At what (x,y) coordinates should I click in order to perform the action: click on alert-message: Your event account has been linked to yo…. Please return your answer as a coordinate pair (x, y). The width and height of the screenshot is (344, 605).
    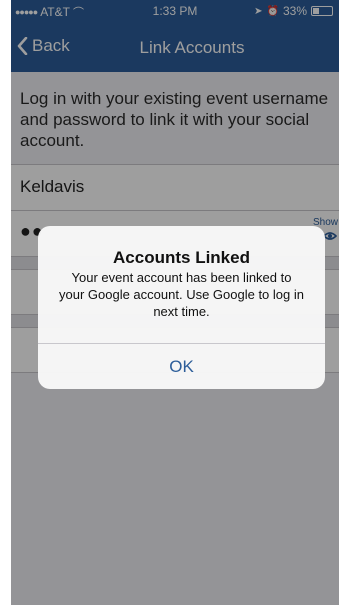
    Looking at the image, I should click on (181, 294).